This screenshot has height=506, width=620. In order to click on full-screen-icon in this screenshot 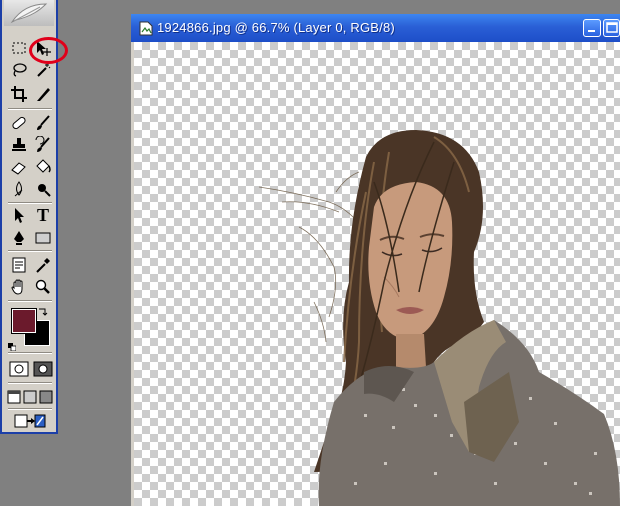, I will do `click(46, 397)`.